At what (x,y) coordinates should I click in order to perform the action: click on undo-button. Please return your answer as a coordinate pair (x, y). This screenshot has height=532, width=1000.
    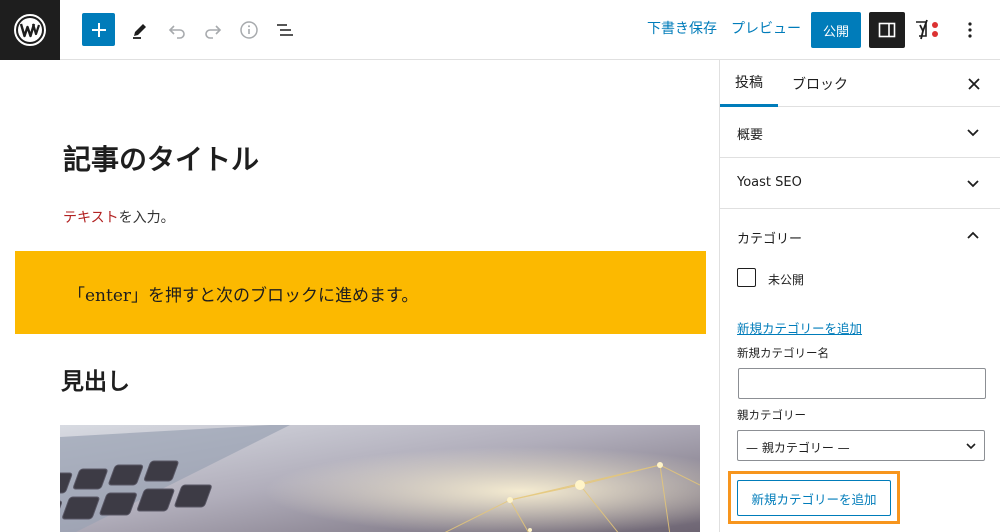
    Looking at the image, I should click on (177, 30).